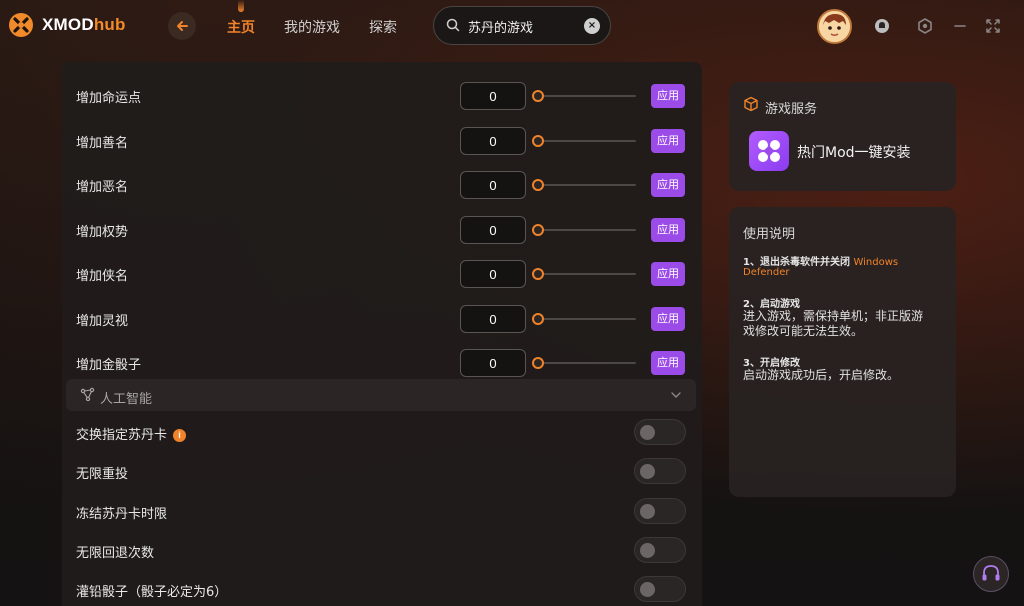  What do you see at coordinates (241, 6) in the screenshot?
I see `nav-active-indicator` at bounding box center [241, 6].